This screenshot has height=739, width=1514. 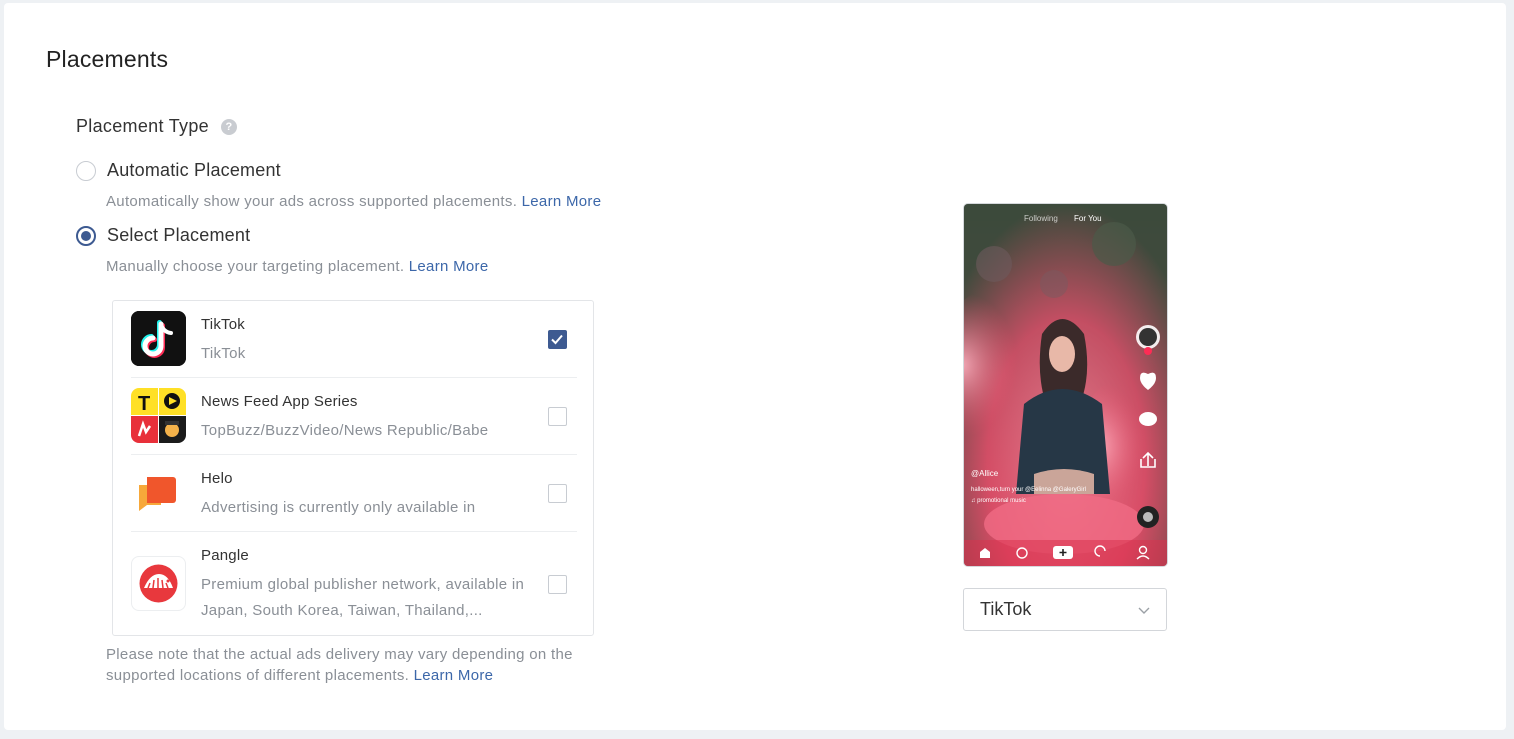 What do you see at coordinates (354, 339) in the screenshot?
I see `placement-item-tiktok: TikTok TikTok` at bounding box center [354, 339].